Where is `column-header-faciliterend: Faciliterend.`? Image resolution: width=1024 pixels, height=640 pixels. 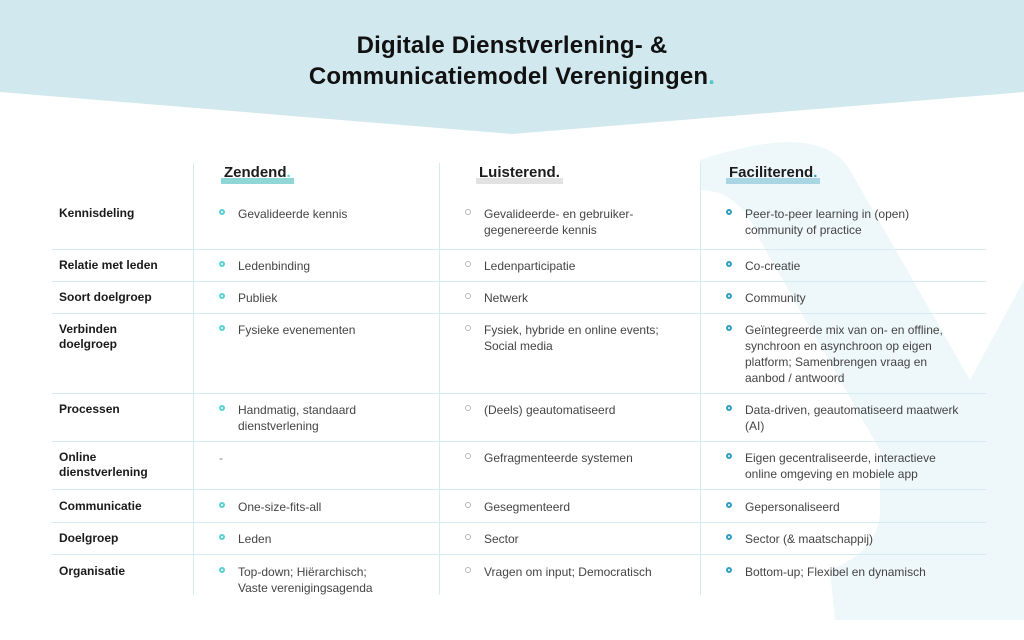
column-header-faciliterend: Faciliterend. is located at coordinates (773, 174).